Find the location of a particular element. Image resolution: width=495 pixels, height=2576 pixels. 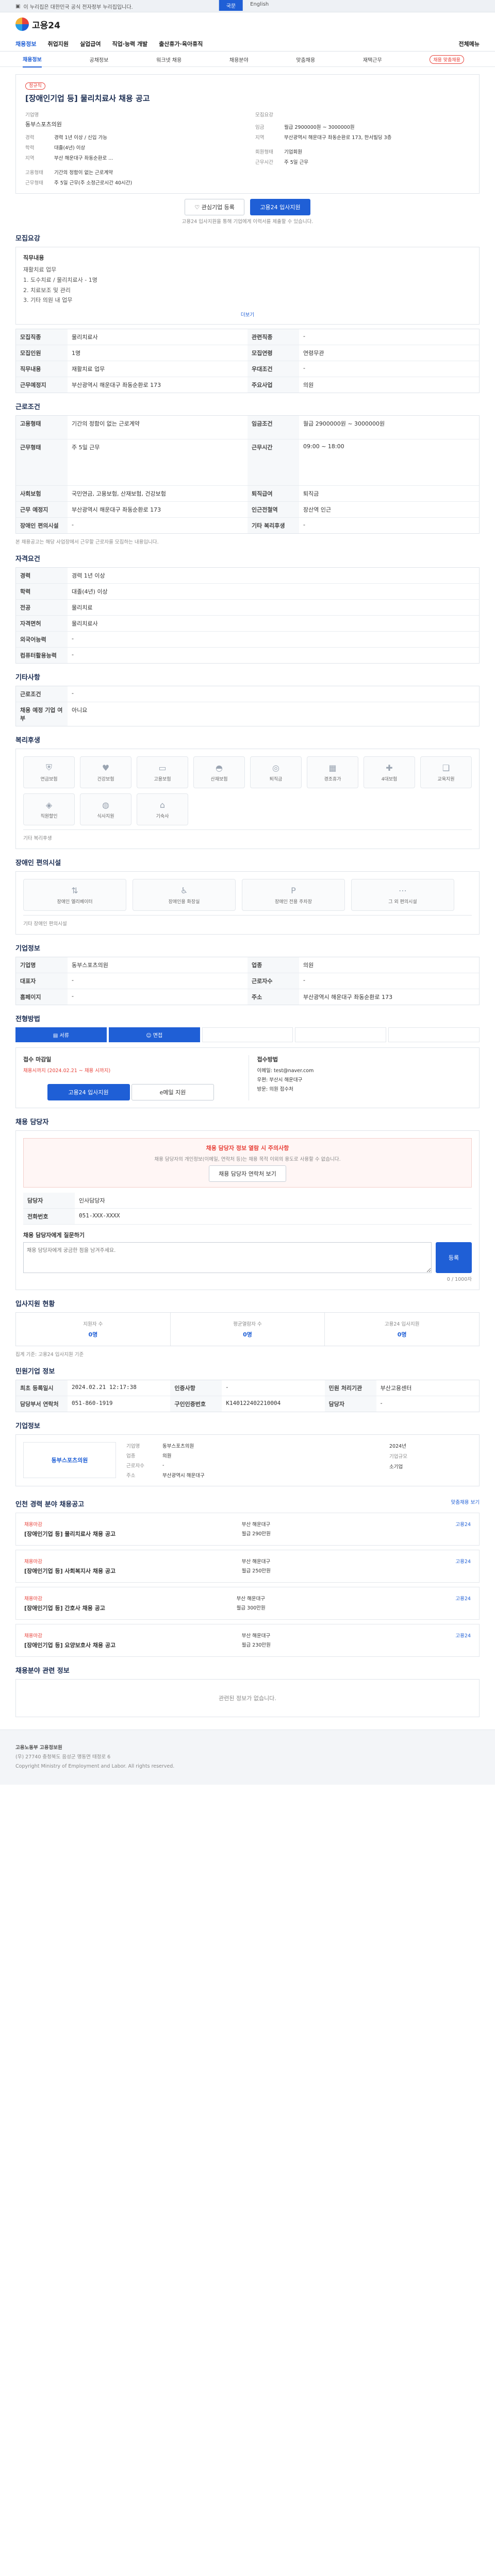

cell-key: 민원 처리기관 is located at coordinates (350, 1388).